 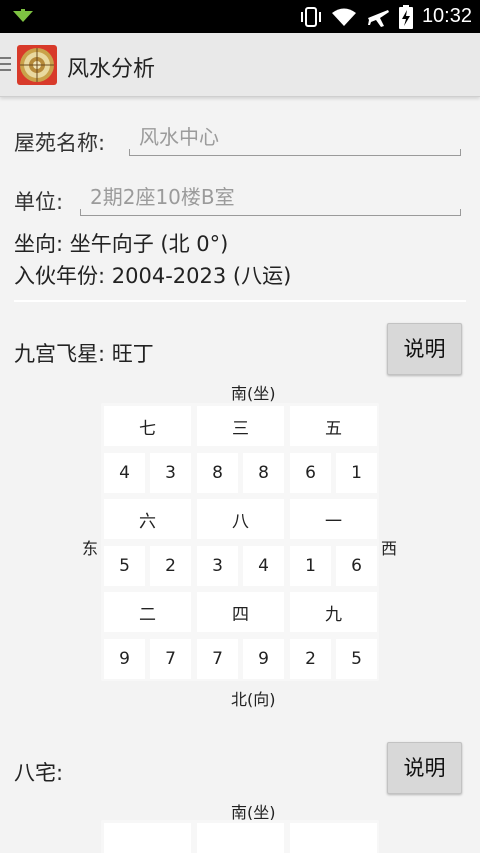 What do you see at coordinates (84, 354) in the screenshot?
I see `flying-stars-title: 九宫飞星: 旺丁` at bounding box center [84, 354].